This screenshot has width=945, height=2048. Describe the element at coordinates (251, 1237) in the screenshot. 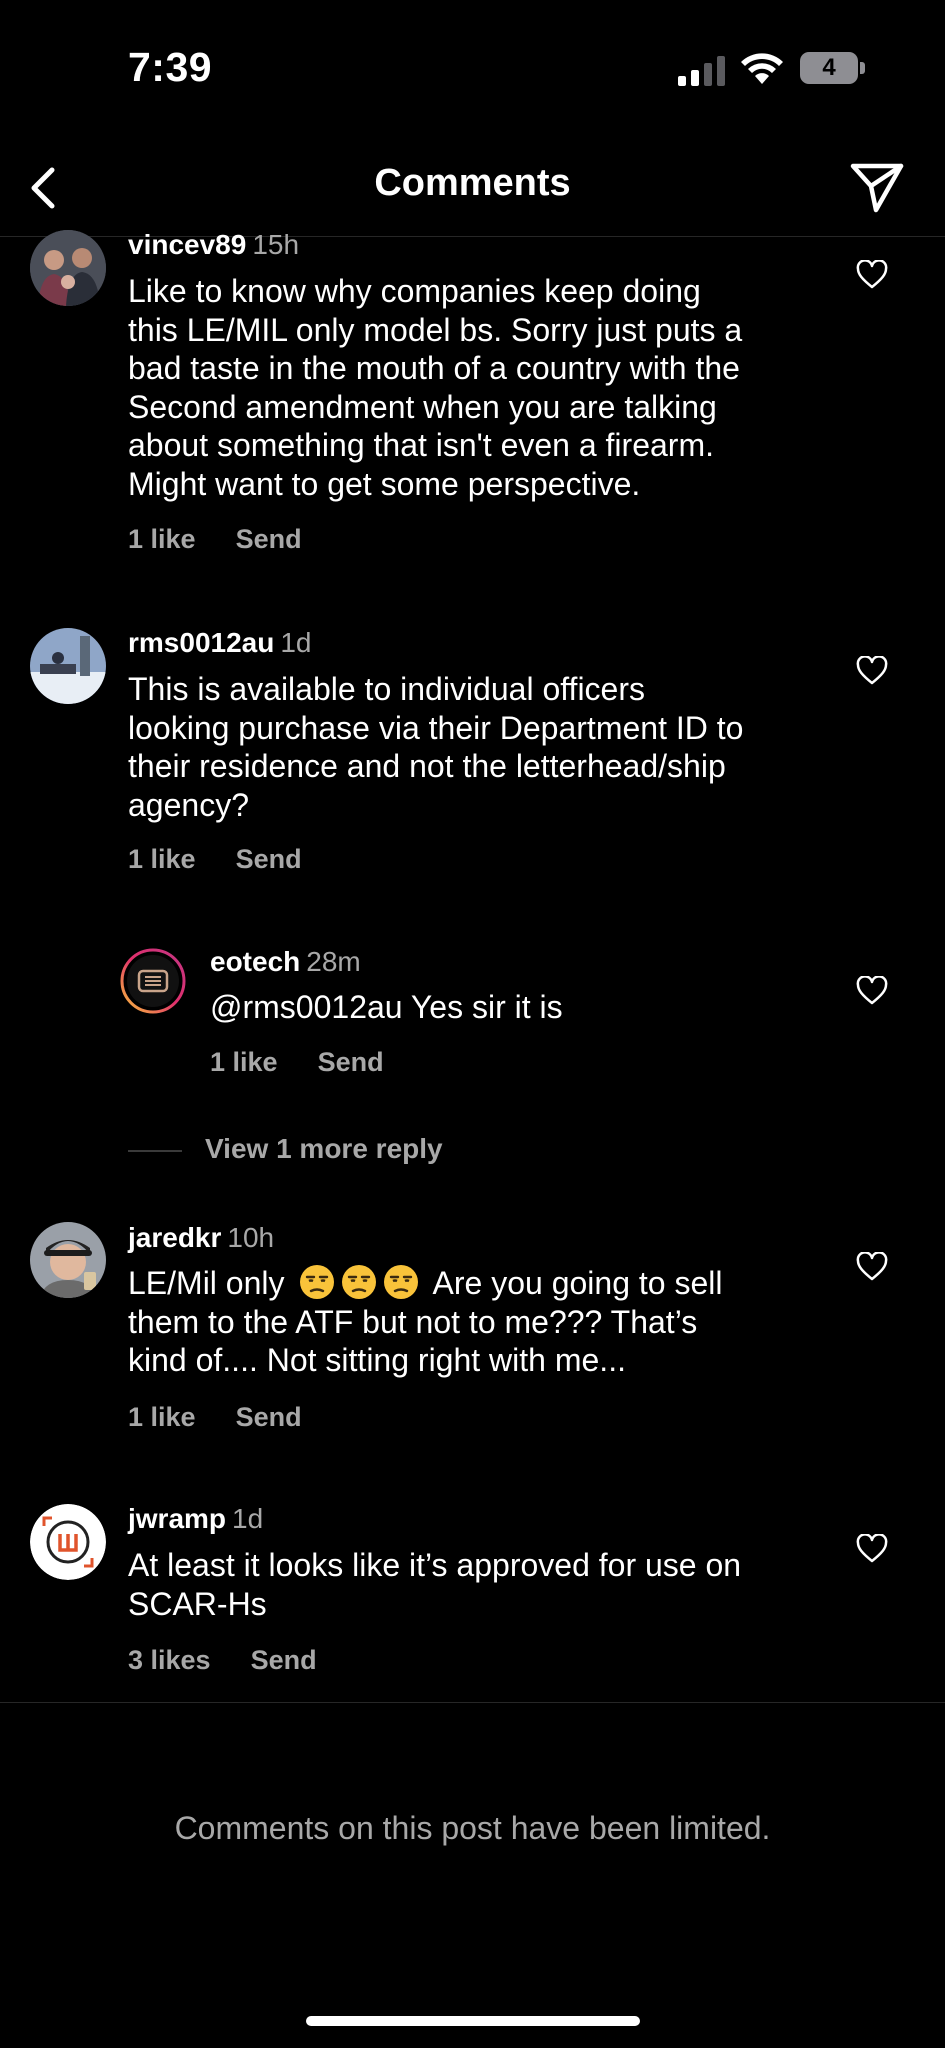

I see `comment-timestamp: 10h` at that location.